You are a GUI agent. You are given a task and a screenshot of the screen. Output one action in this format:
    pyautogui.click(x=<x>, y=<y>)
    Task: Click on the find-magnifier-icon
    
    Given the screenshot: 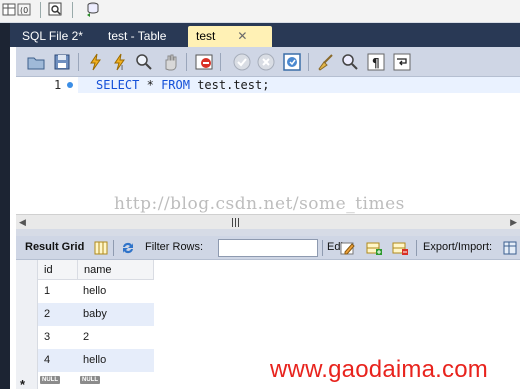 What is the action you would take?
    pyautogui.click(x=350, y=62)
    